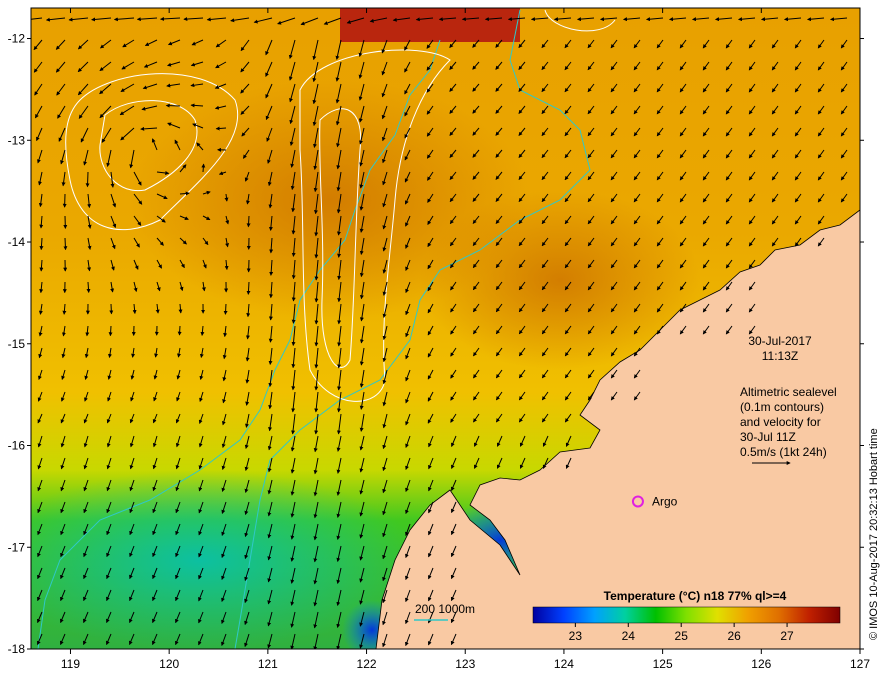  I want to click on colorbar-tick-label: 25, so click(682, 636).